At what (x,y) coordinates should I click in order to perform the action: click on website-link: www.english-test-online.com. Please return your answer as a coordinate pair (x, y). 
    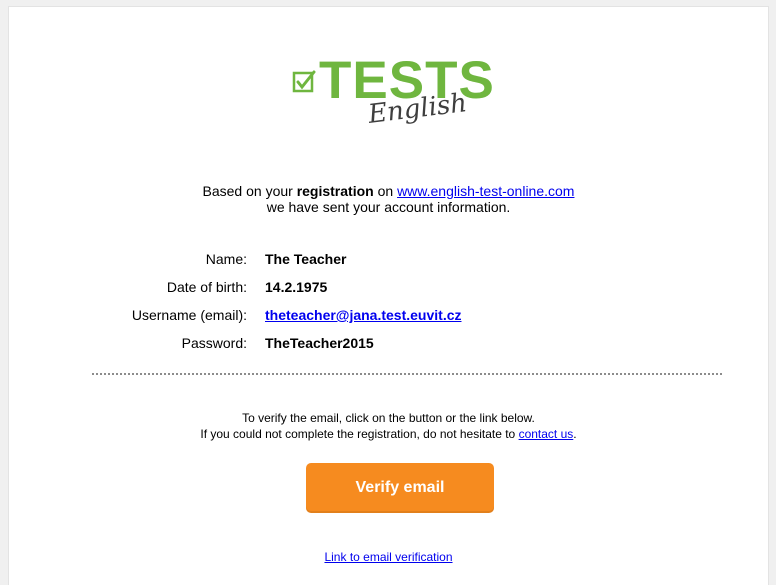
    Looking at the image, I should click on (485, 191).